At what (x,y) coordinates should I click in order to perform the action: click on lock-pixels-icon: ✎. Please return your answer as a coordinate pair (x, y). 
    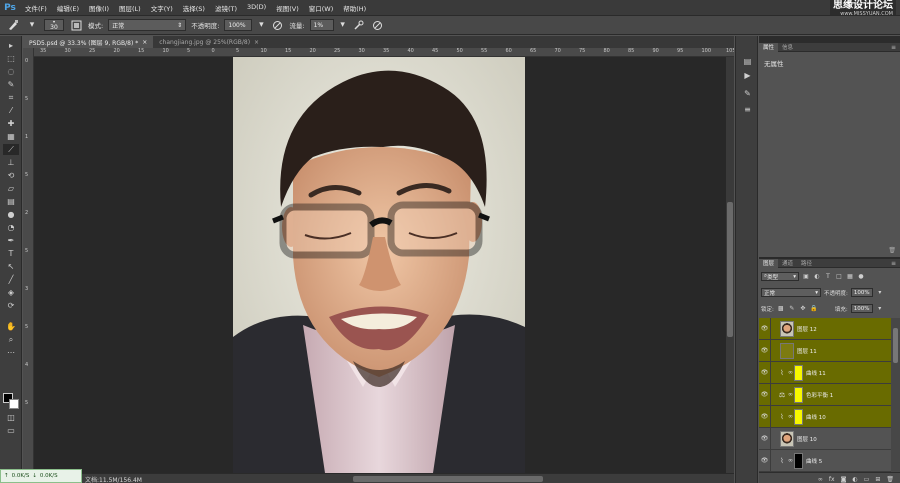
    Looking at the image, I should click on (792, 309).